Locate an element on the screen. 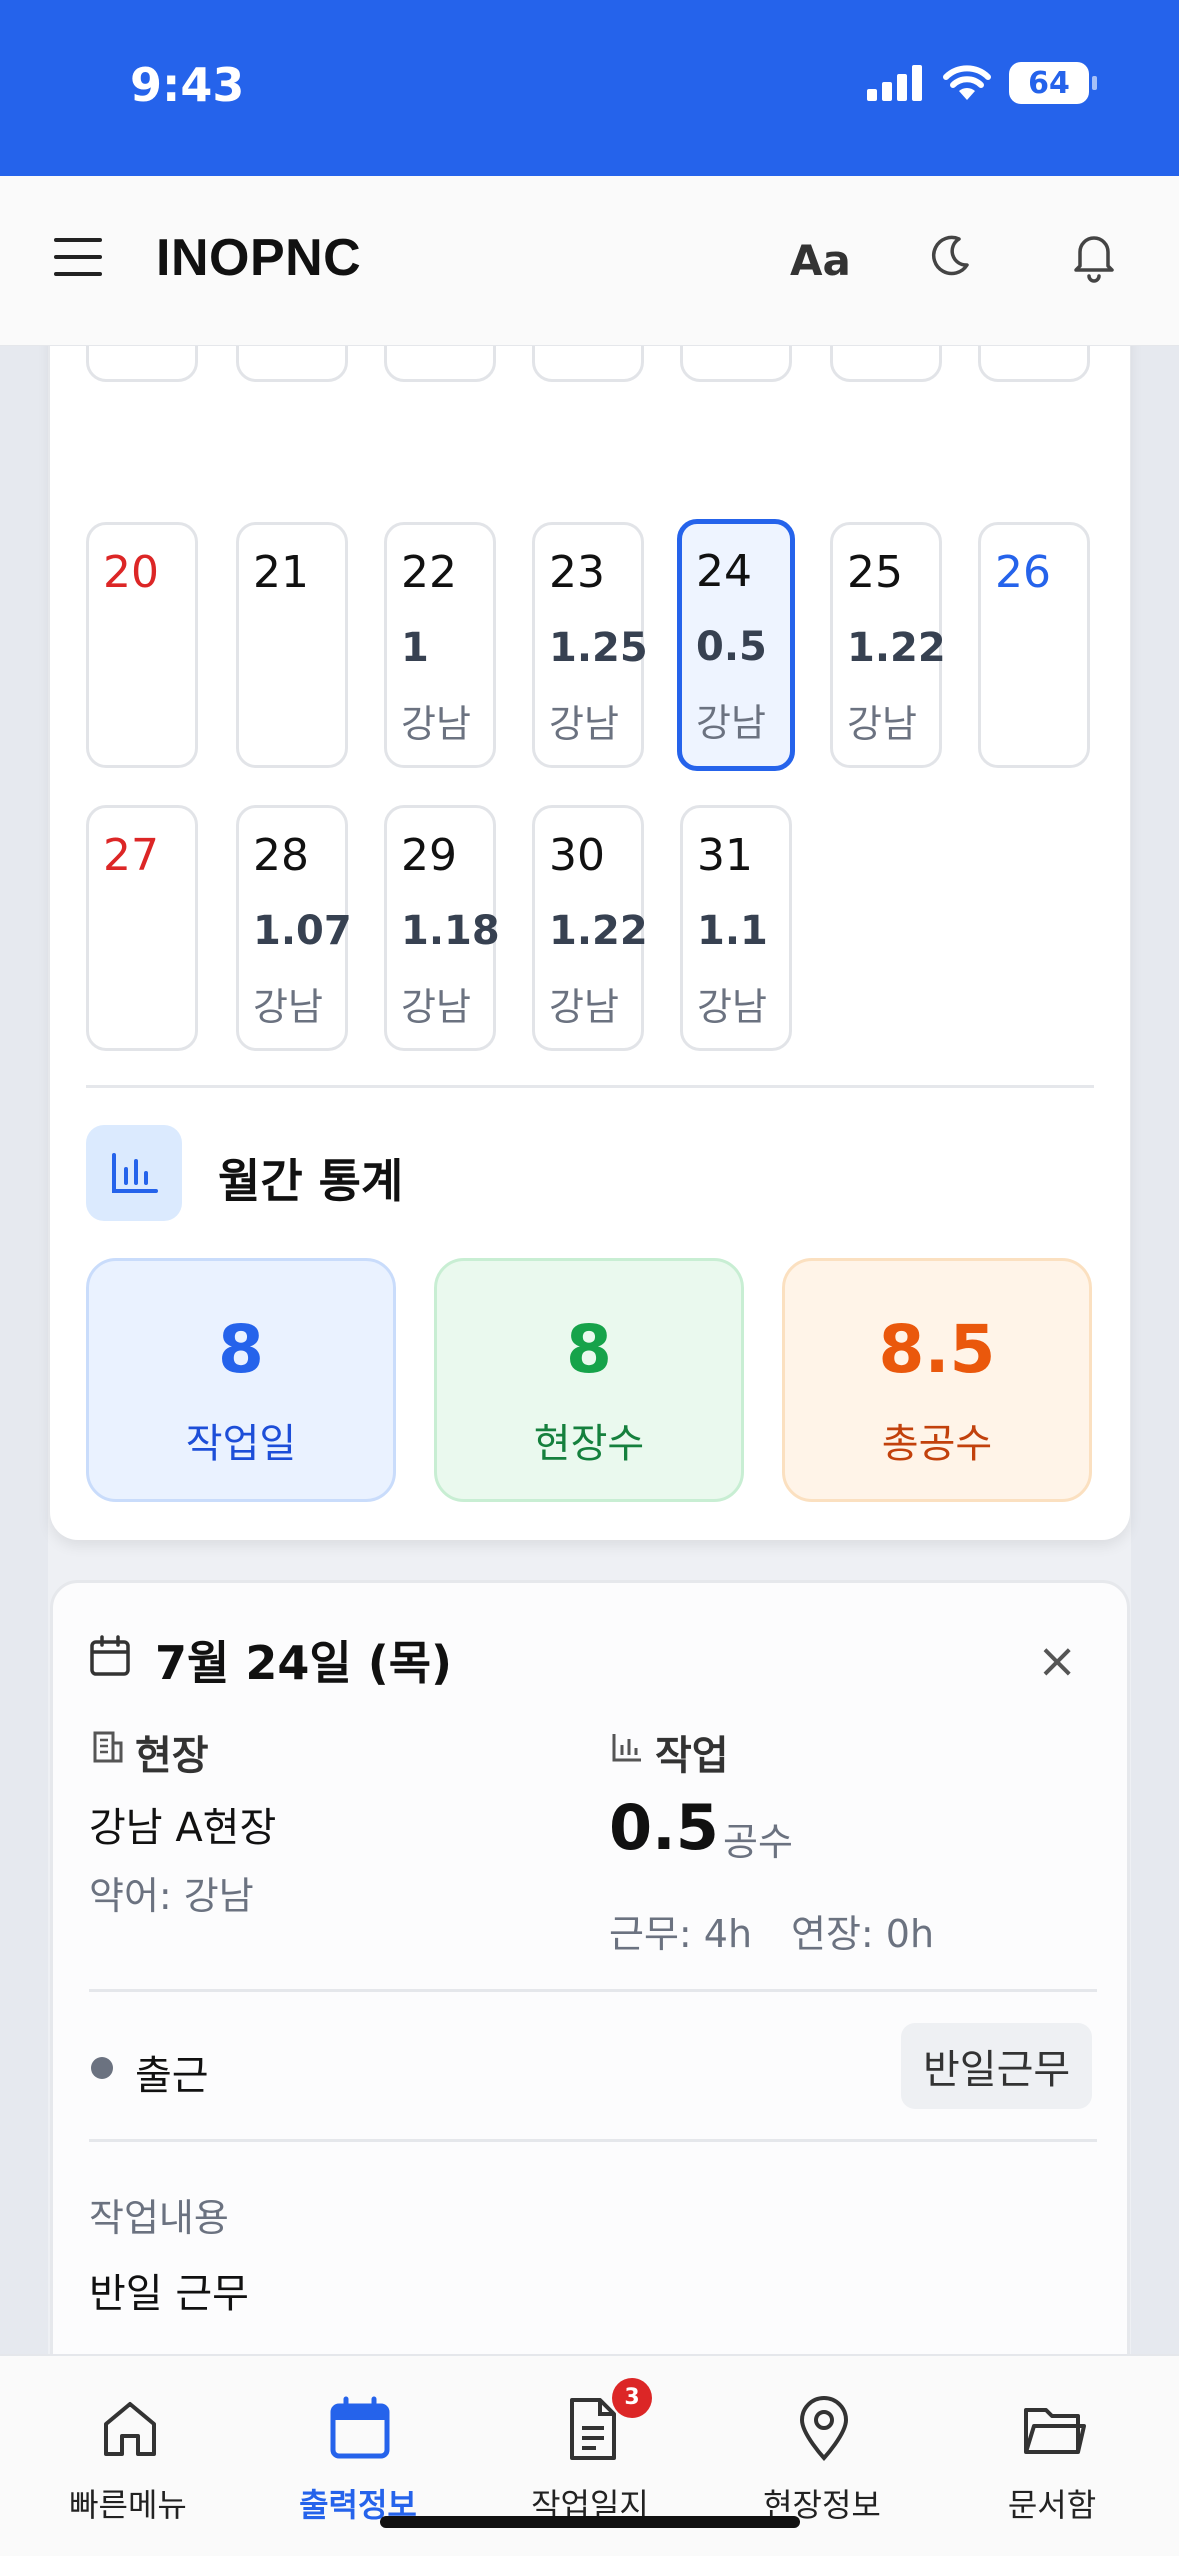 The width and height of the screenshot is (1179, 2556). day-number: 31 is located at coordinates (725, 855).